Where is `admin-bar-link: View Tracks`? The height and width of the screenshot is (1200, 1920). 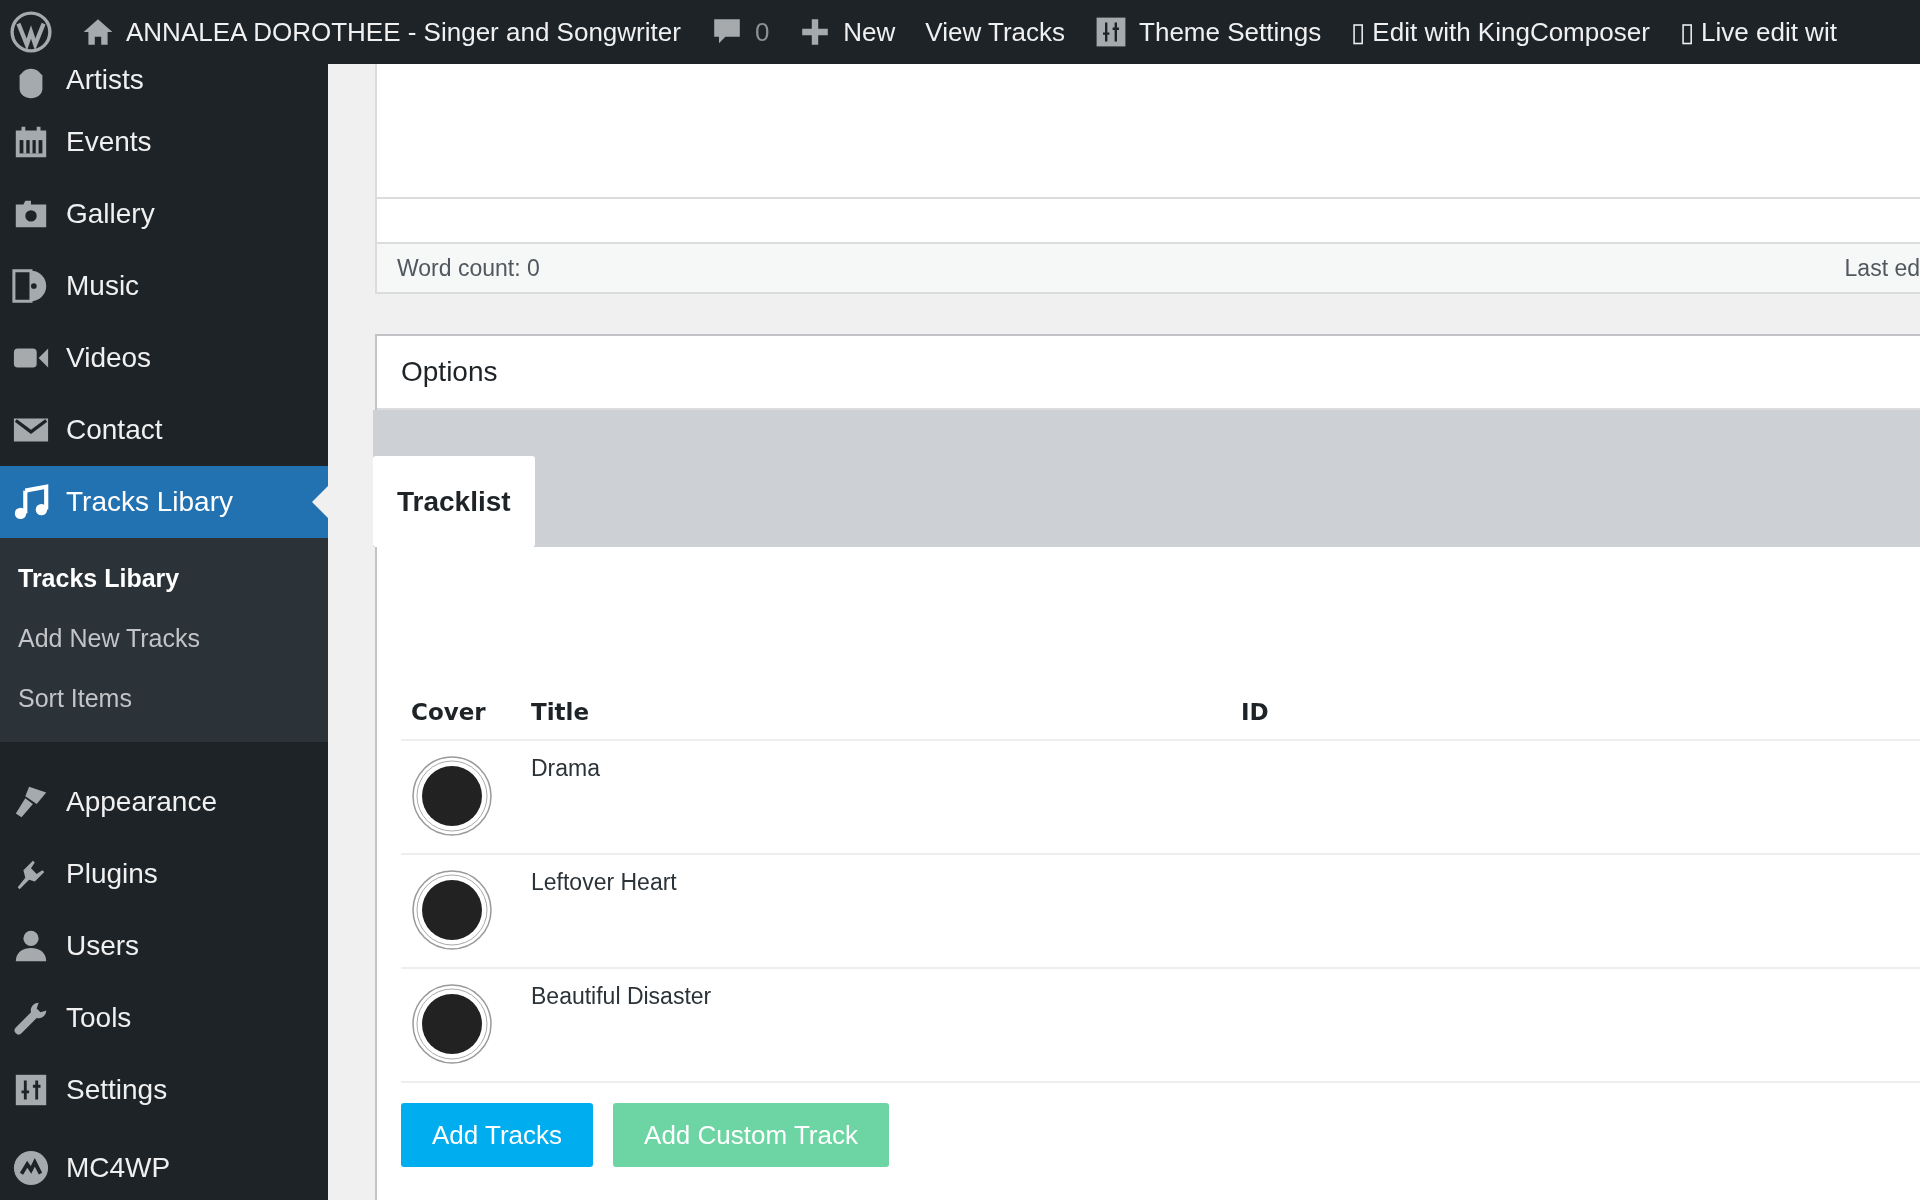
admin-bar-link: View Tracks is located at coordinates (995, 32).